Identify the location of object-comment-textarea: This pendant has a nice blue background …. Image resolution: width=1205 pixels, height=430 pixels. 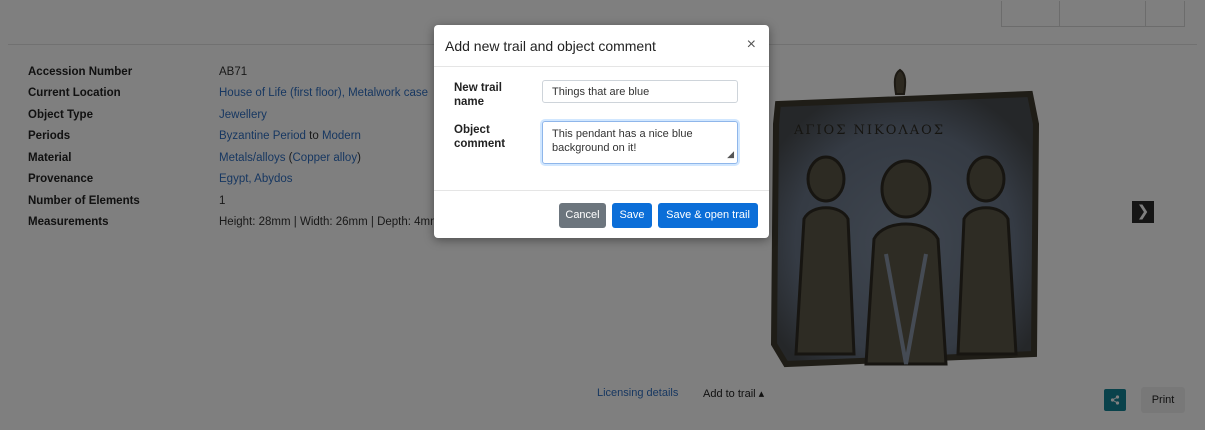
(640, 142).